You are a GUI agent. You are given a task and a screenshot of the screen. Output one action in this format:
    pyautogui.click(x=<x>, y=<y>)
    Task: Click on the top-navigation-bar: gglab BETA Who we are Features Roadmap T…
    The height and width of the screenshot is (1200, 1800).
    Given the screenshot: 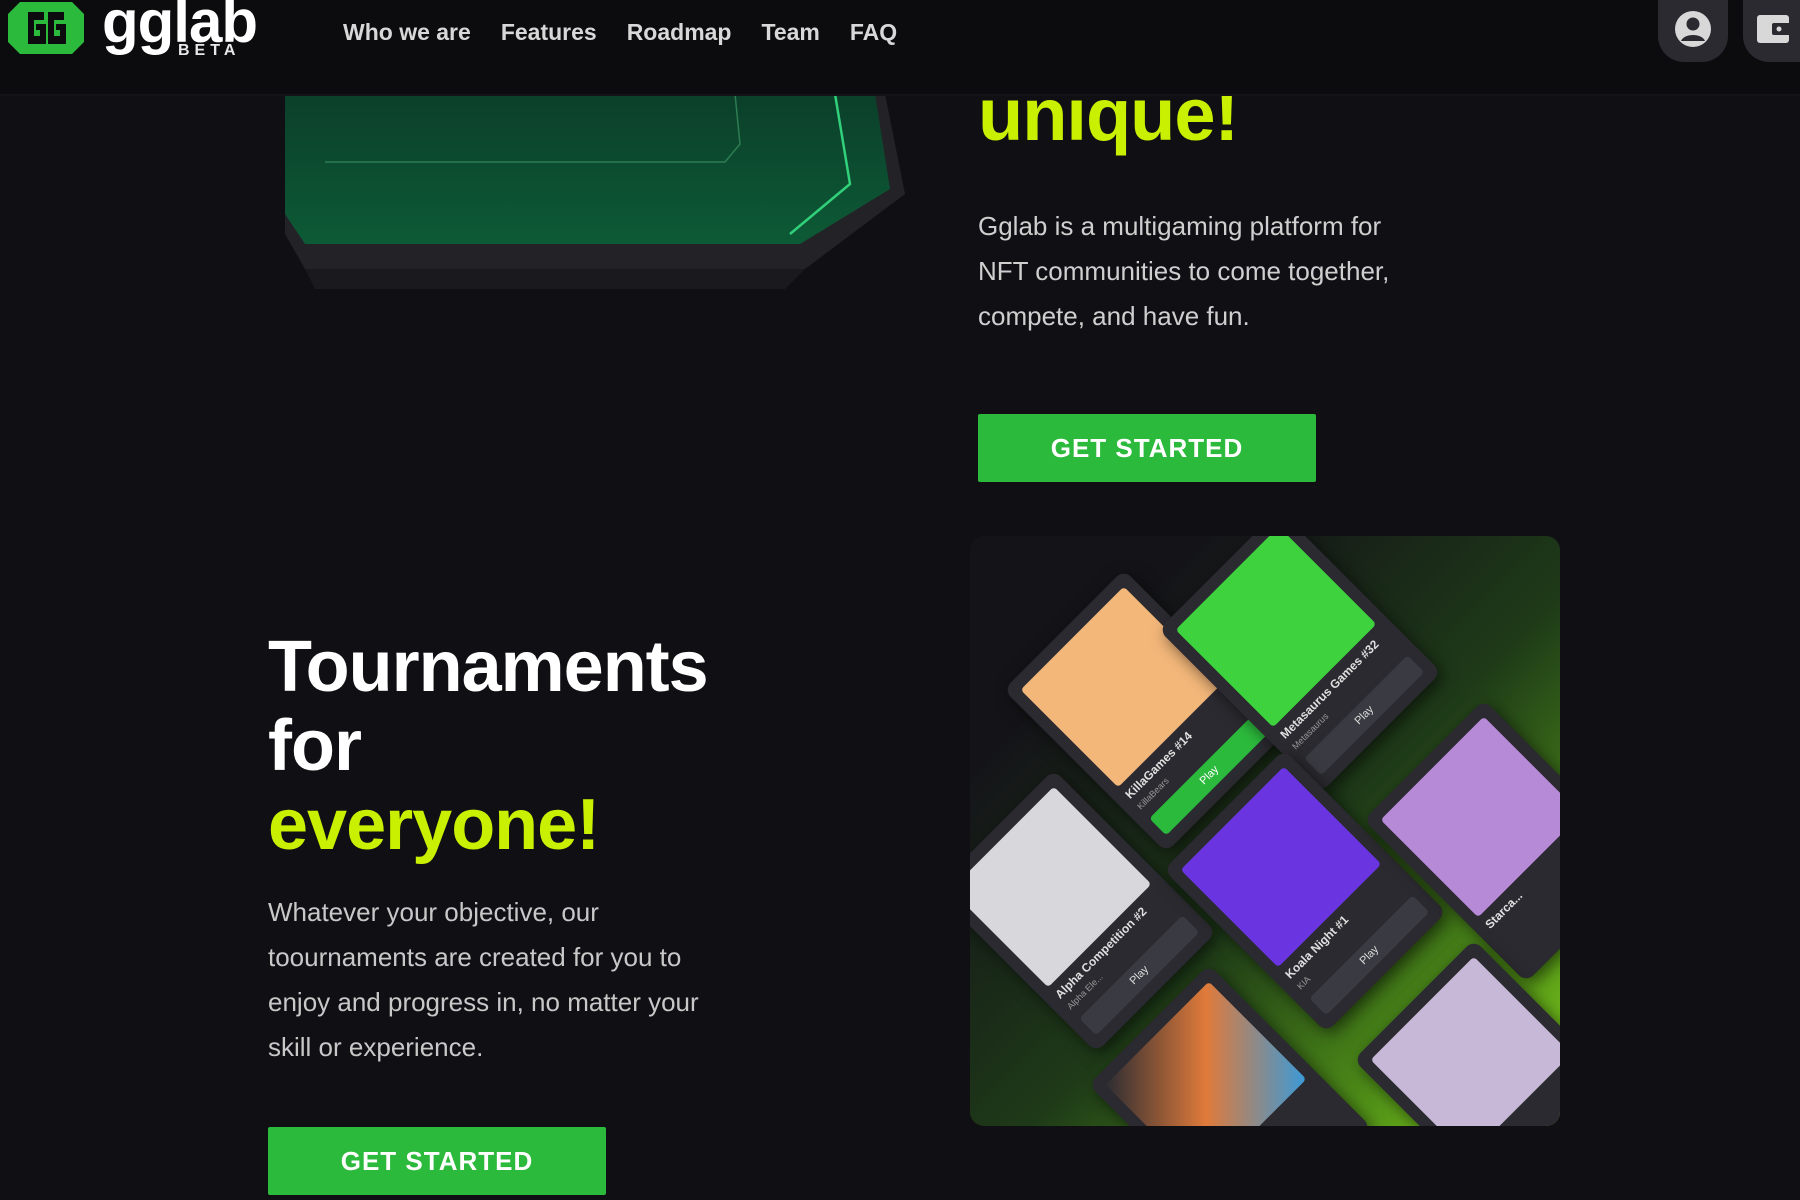 What is the action you would take?
    pyautogui.click(x=900, y=47)
    